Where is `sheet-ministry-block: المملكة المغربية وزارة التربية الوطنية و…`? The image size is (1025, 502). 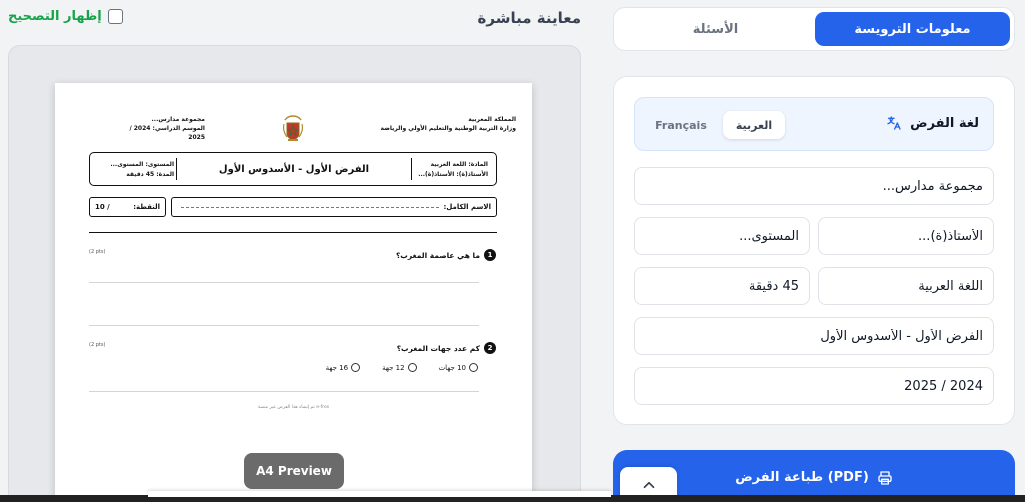
sheet-ministry-block: المملكة المغربية وزارة التربية الوطنية و… is located at coordinates (441, 124).